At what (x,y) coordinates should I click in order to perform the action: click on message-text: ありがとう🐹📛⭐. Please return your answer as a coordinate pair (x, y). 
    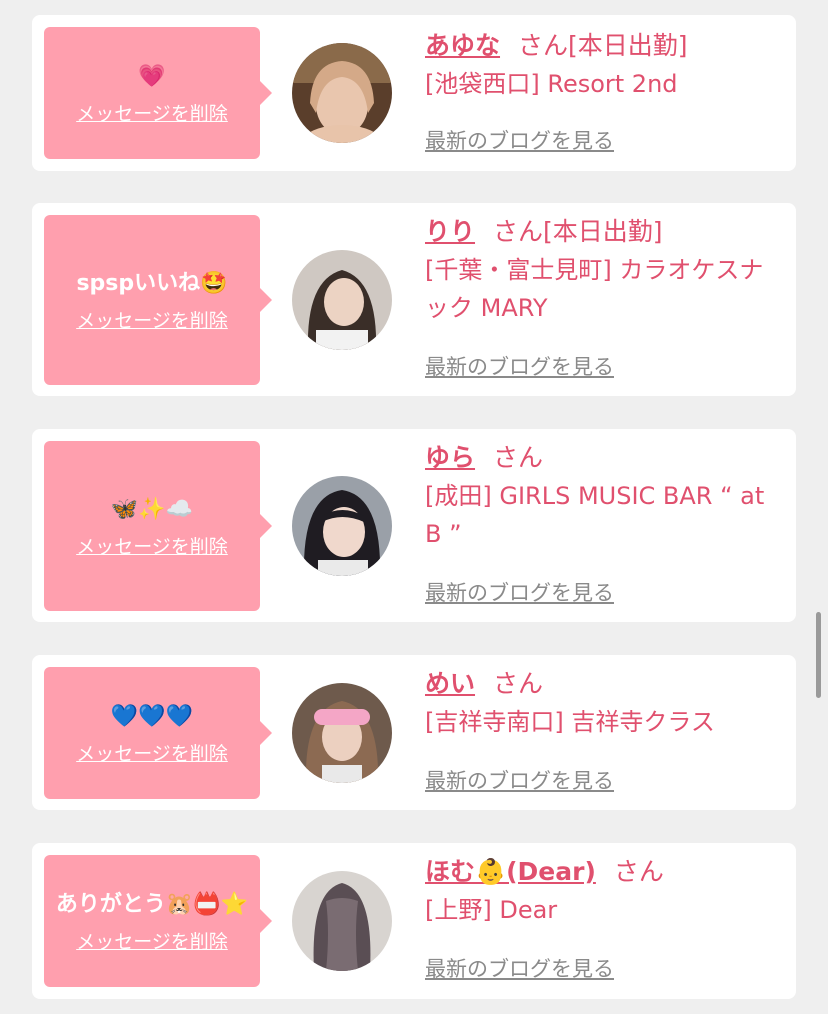
    Looking at the image, I should click on (152, 904).